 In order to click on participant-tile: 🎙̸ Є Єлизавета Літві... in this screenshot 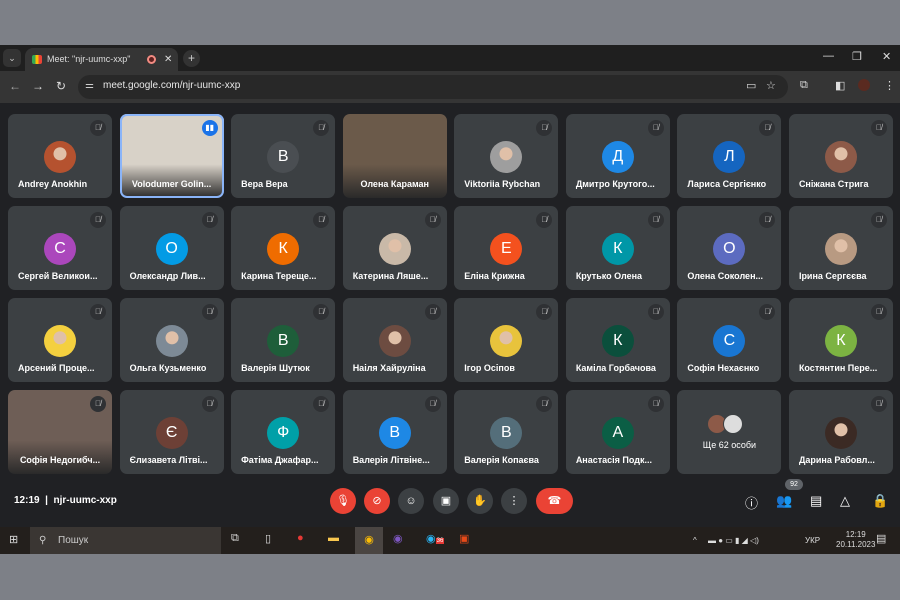, I will do `click(171, 432)`.